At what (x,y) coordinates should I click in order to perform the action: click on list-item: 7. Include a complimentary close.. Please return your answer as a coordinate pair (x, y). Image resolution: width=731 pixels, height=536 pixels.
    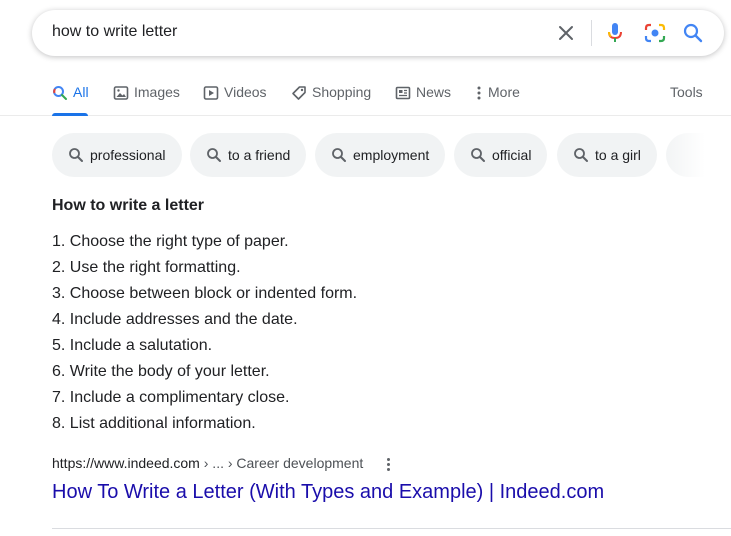
    Looking at the image, I should click on (171, 397).